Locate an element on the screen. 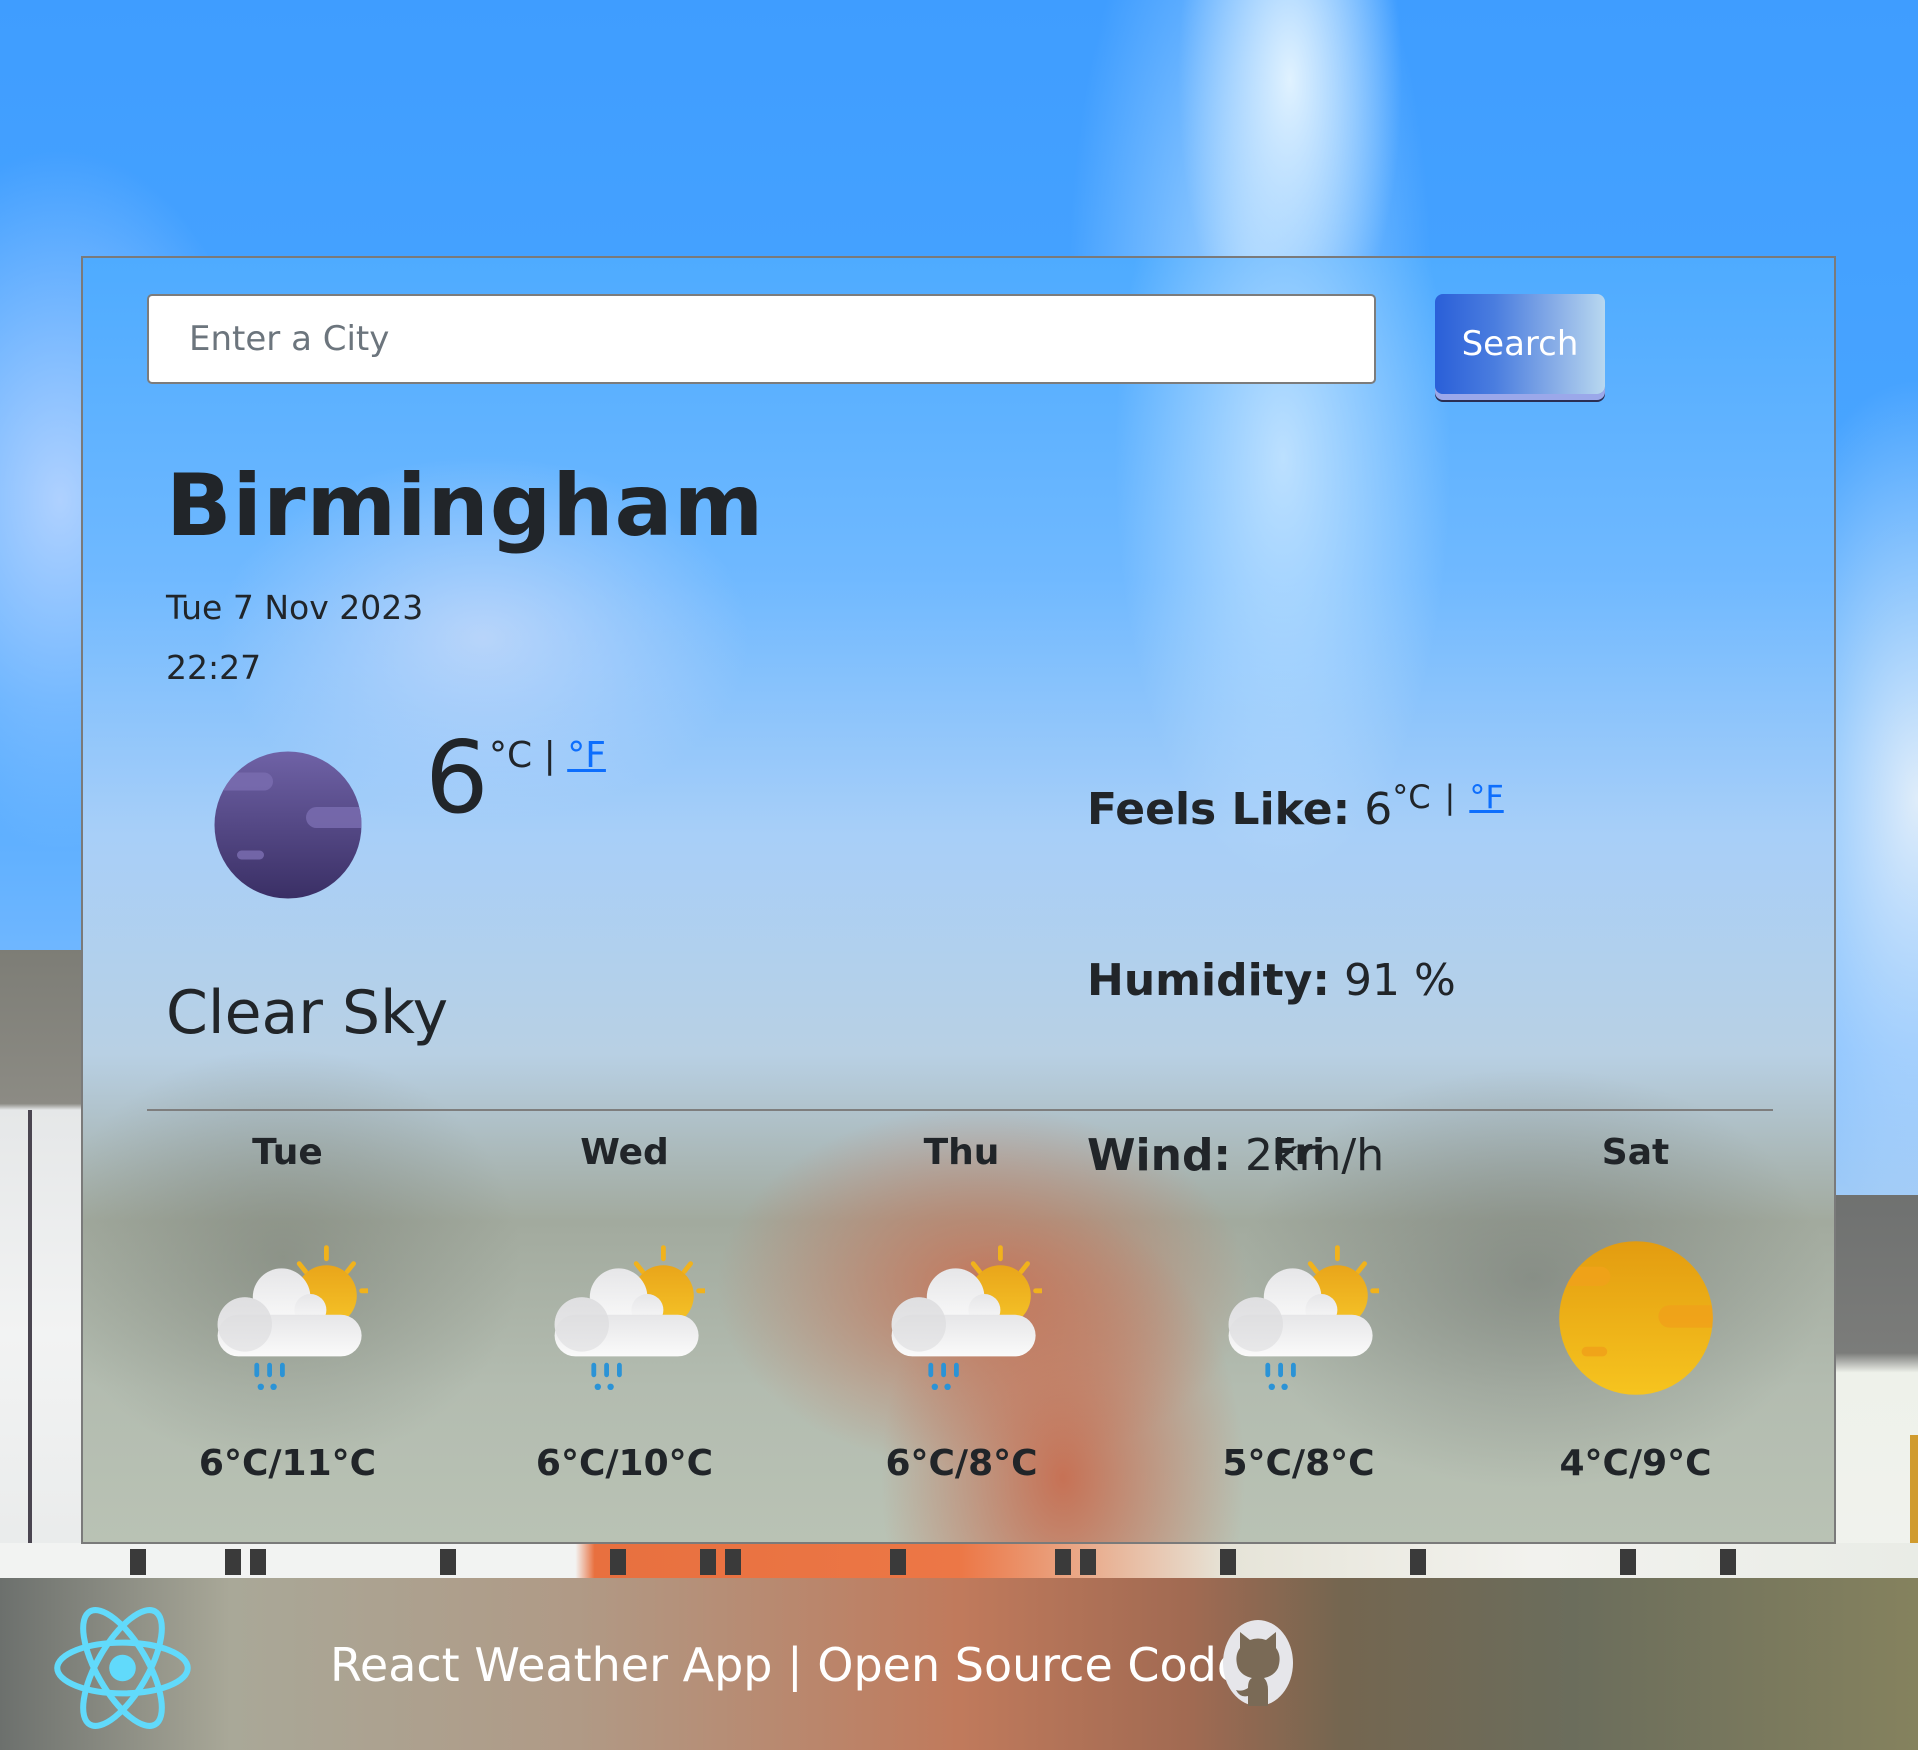 This screenshot has height=1750, width=1918. github-icon is located at coordinates (1258, 1663).